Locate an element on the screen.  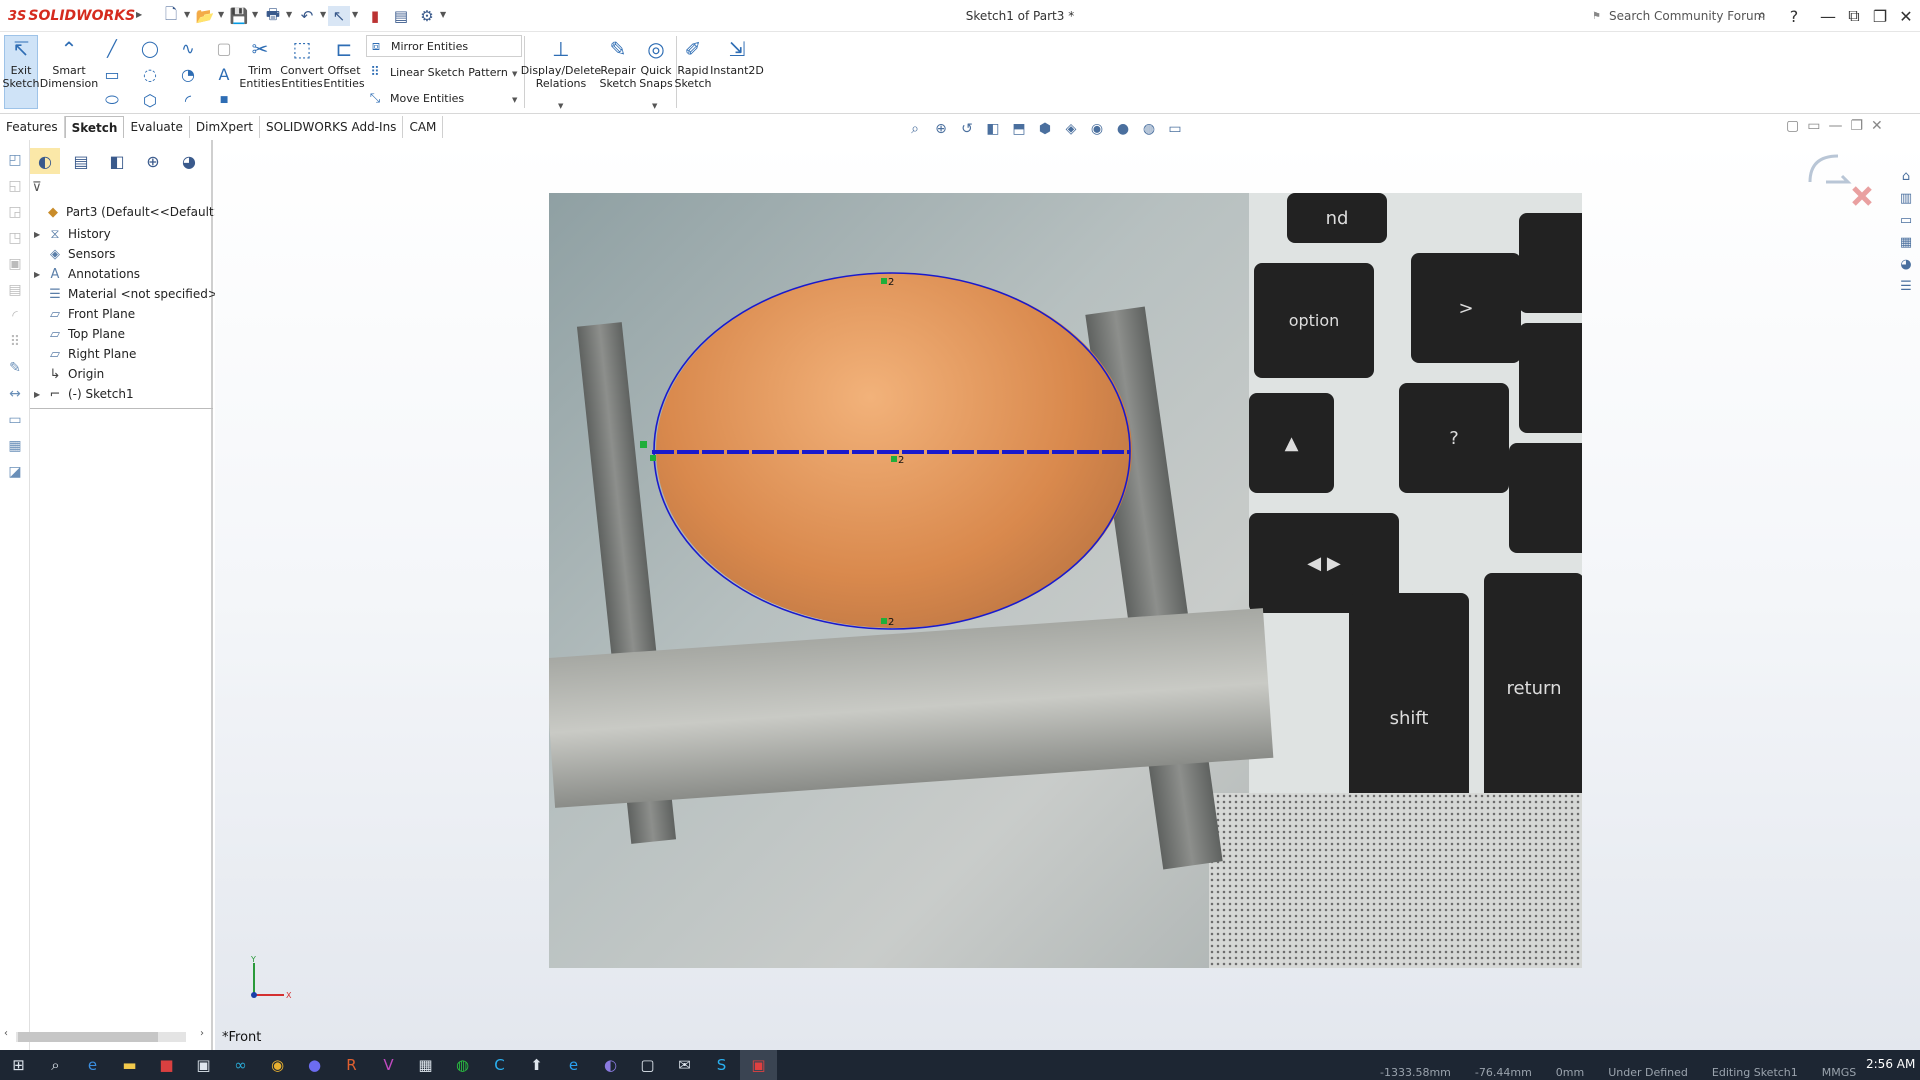
design-library-icon: ▥ is located at coordinates (1906, 198).